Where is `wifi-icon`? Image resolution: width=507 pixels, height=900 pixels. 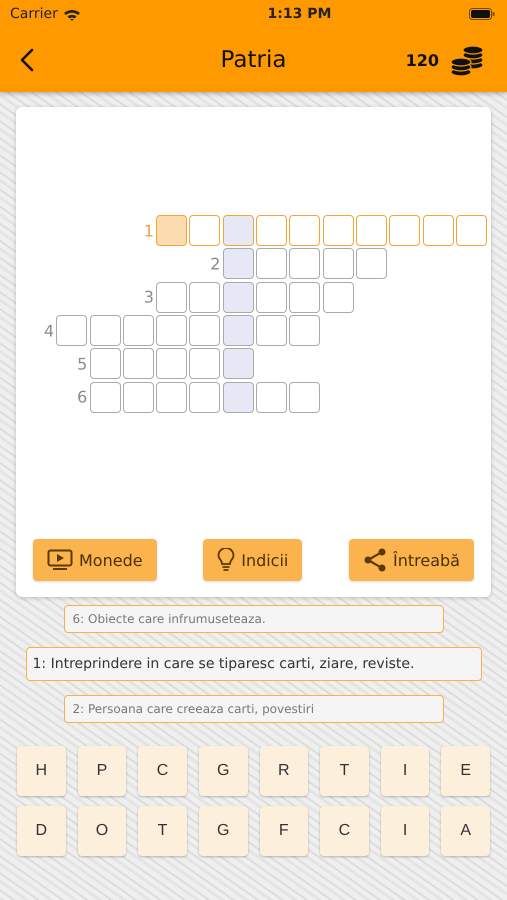 wifi-icon is located at coordinates (71, 14).